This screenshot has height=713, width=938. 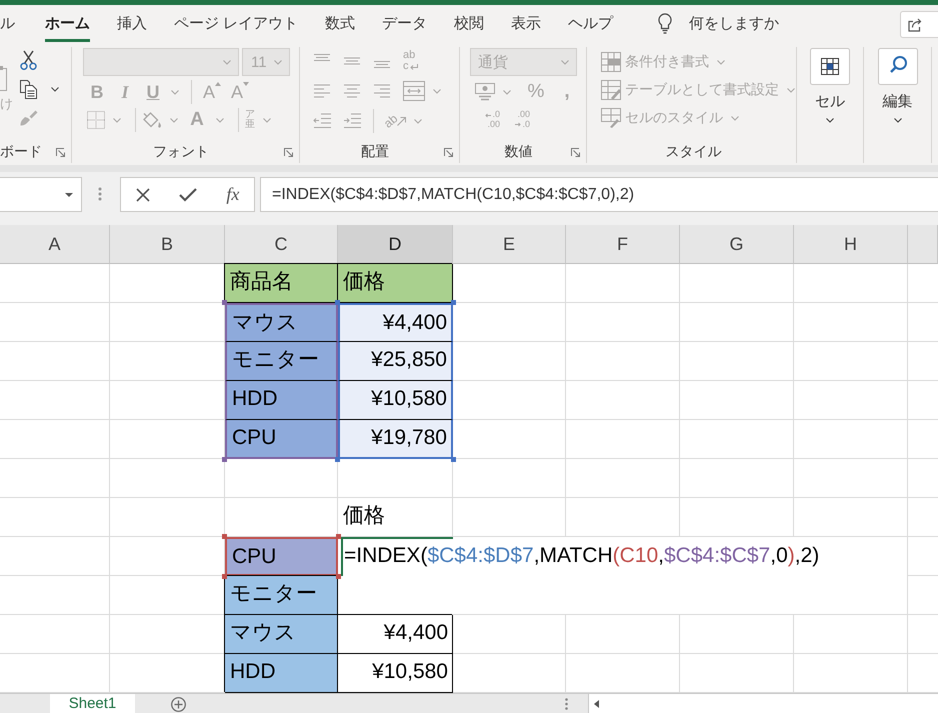 What do you see at coordinates (340, 23) in the screenshot?
I see `ribbon-tab: 数式` at bounding box center [340, 23].